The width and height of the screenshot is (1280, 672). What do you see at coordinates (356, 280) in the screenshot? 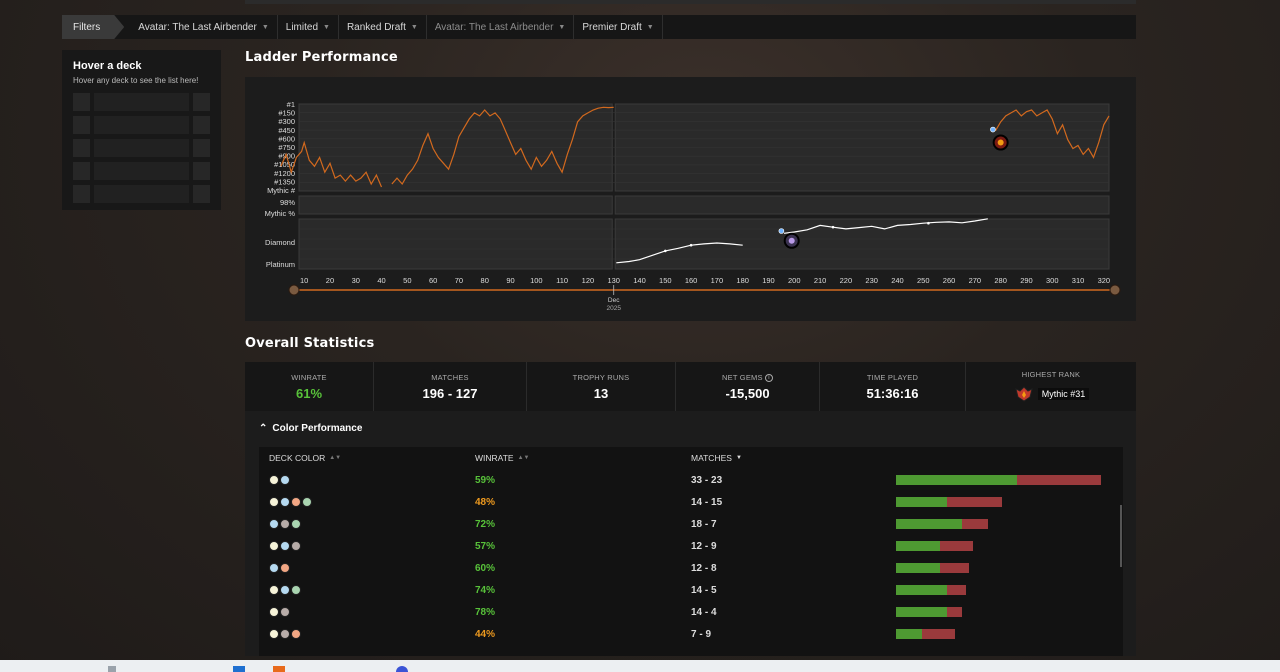
I see `x-tick-label: 30` at bounding box center [356, 280].